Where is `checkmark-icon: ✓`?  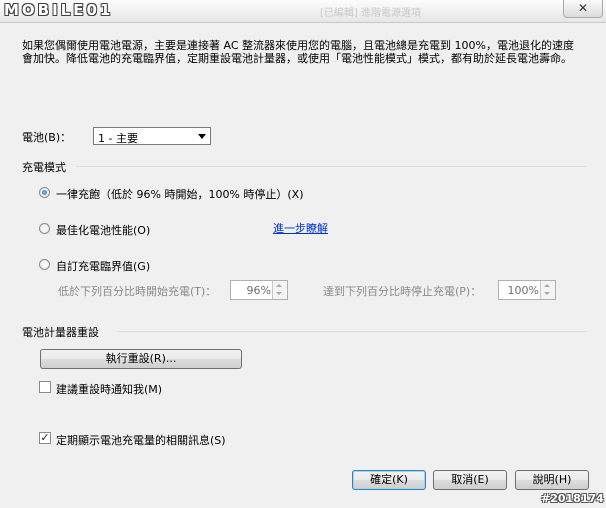 checkmark-icon: ✓ is located at coordinates (45, 437).